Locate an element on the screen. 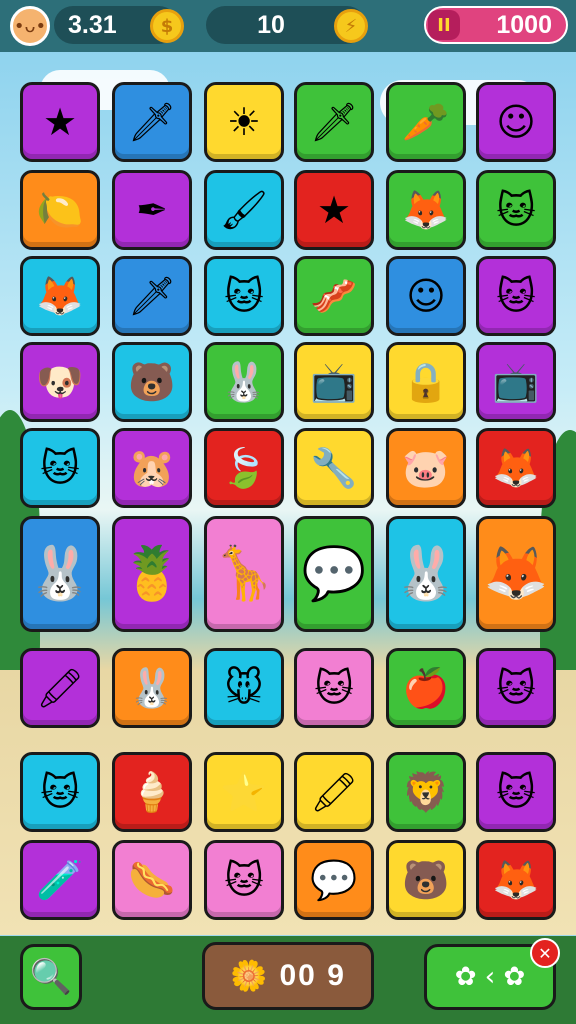  level-panel: 🌼 00 9 is located at coordinates (288, 976).